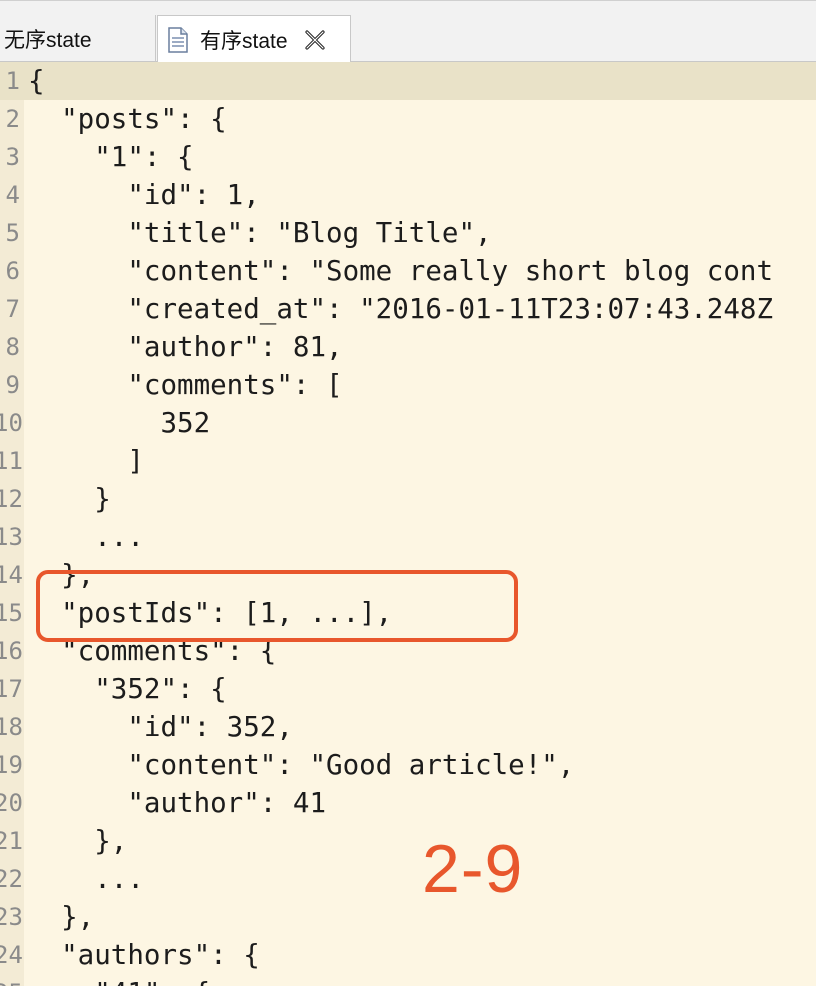 This screenshot has width=816, height=986. I want to click on code-line: 17 "352": {, so click(408, 689).